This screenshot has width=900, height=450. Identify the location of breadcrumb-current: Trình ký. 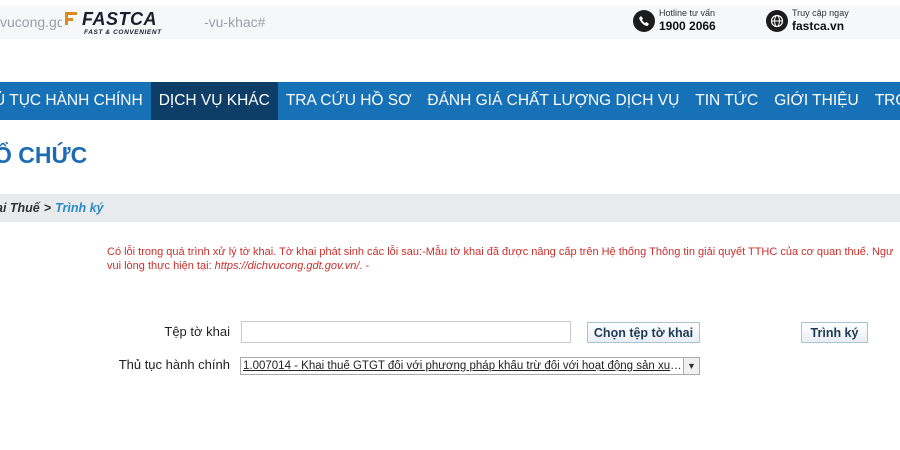
(79, 208).